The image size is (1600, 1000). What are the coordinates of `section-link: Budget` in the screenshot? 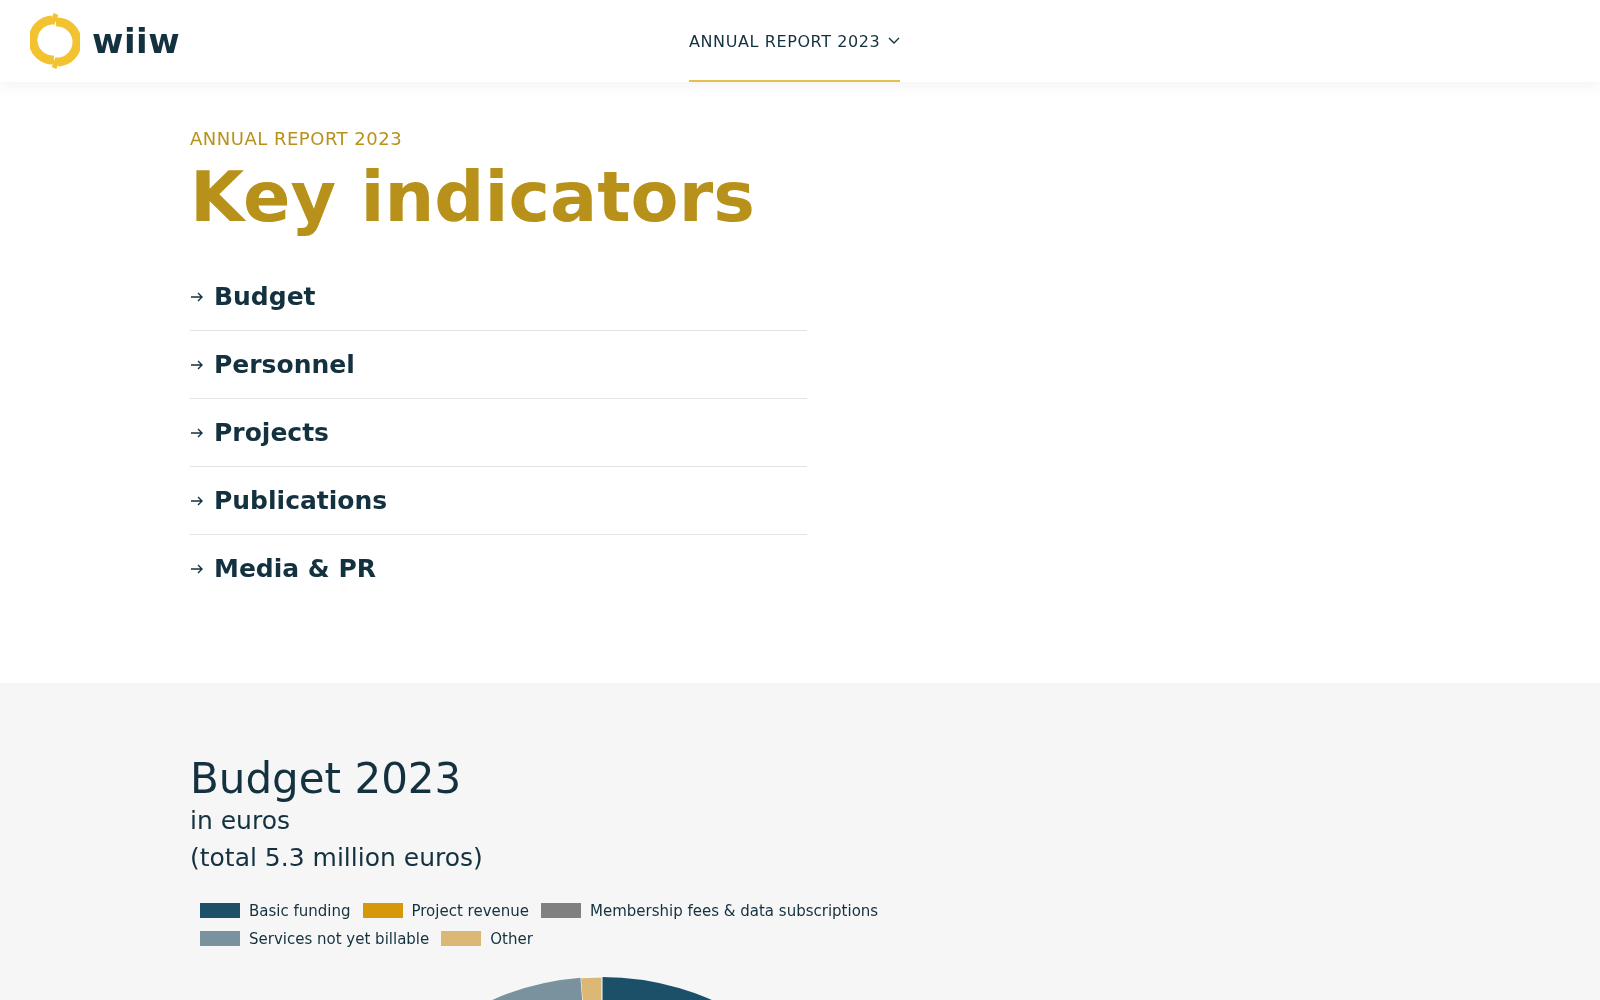 It's located at (498, 297).